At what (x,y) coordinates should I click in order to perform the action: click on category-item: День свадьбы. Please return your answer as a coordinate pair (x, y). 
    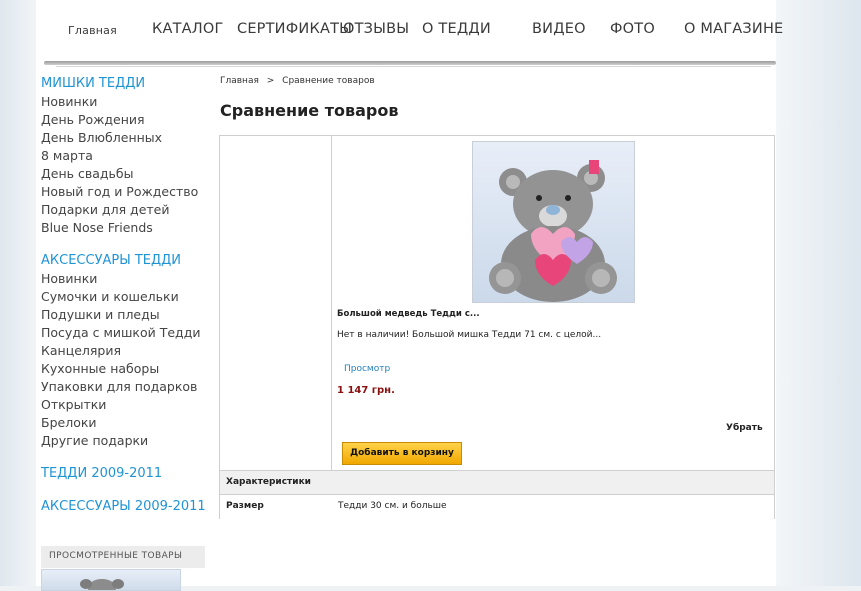
    Looking at the image, I should click on (126, 174).